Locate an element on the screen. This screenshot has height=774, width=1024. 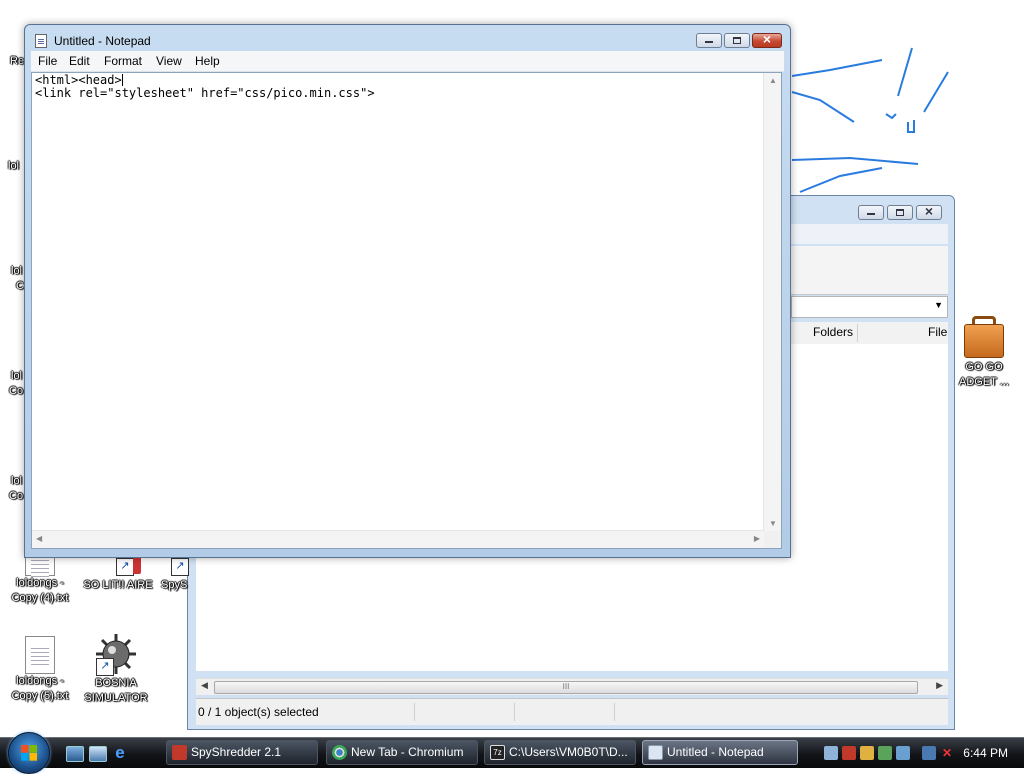
window-title: Untitled - Notepad is located at coordinates (102, 41).